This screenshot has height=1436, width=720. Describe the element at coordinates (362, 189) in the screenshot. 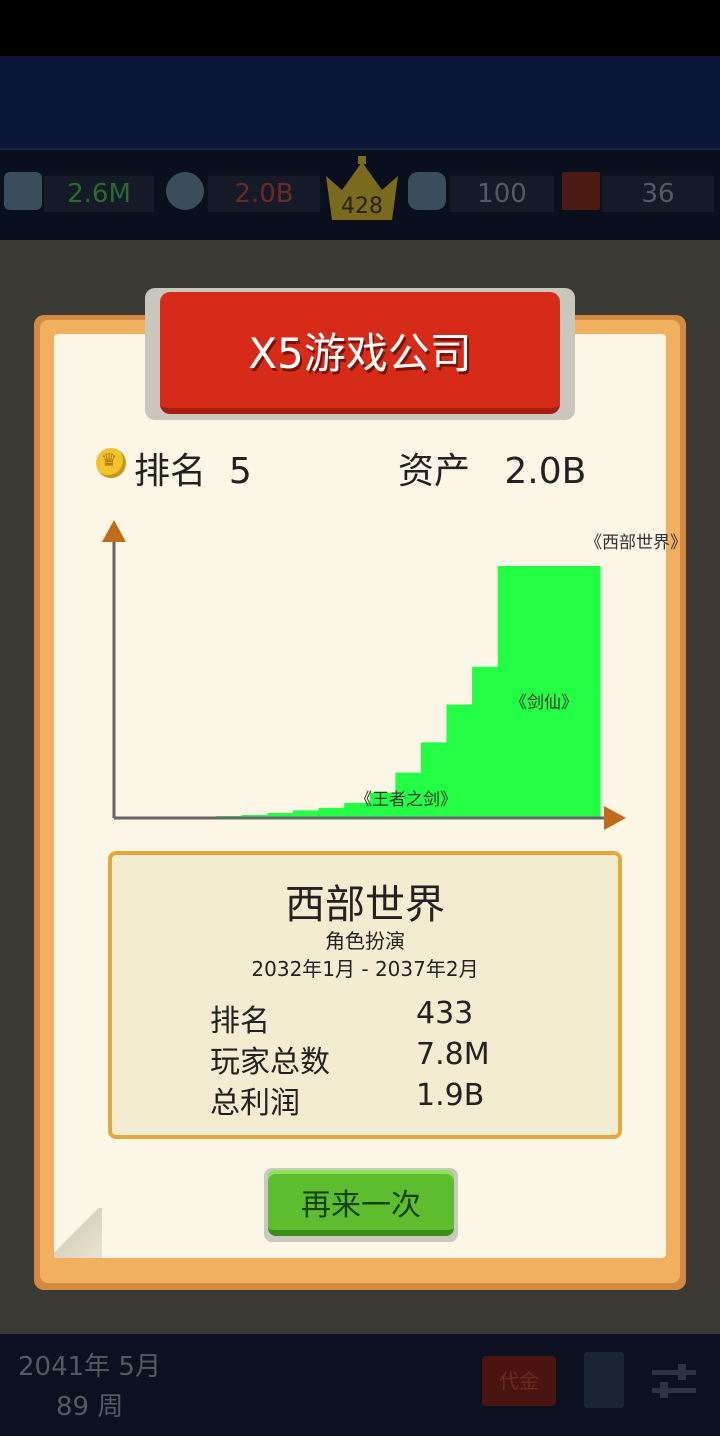

I see `crown-icon: 428` at that location.